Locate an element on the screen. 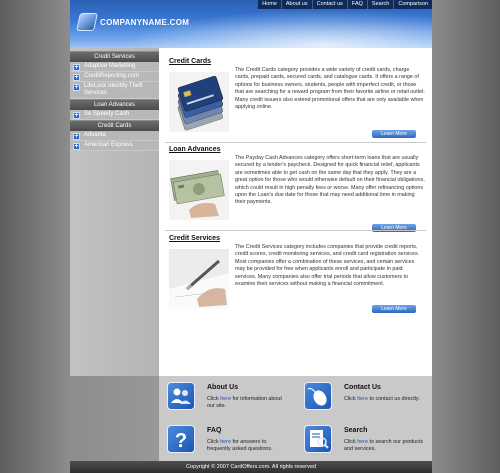  question-mark-icon: ? is located at coordinates (181, 439).